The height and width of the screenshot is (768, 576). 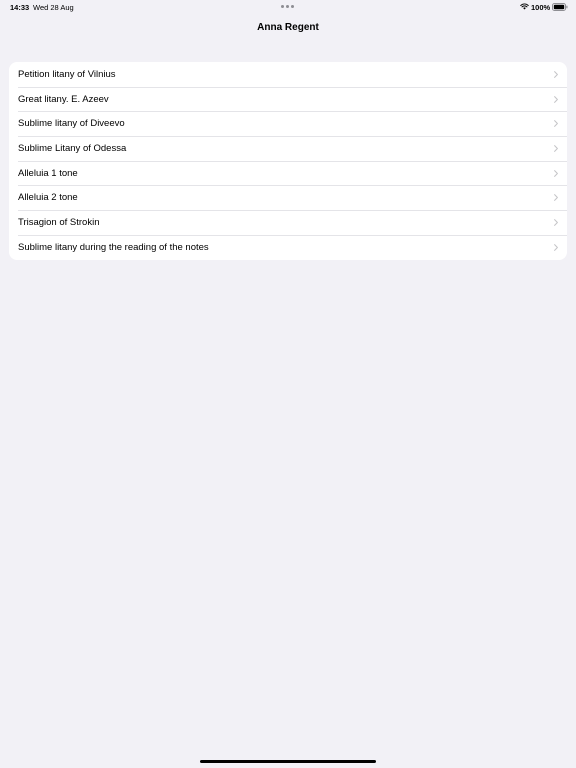 I want to click on list-item: Alleluia 2 tone, so click(x=288, y=197).